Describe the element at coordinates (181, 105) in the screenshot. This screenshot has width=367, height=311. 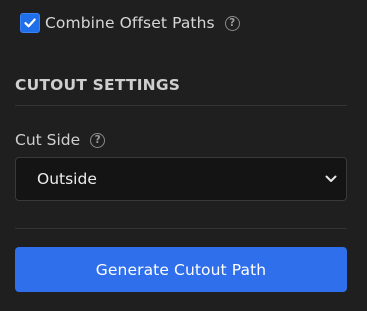
I see `section-divider` at that location.